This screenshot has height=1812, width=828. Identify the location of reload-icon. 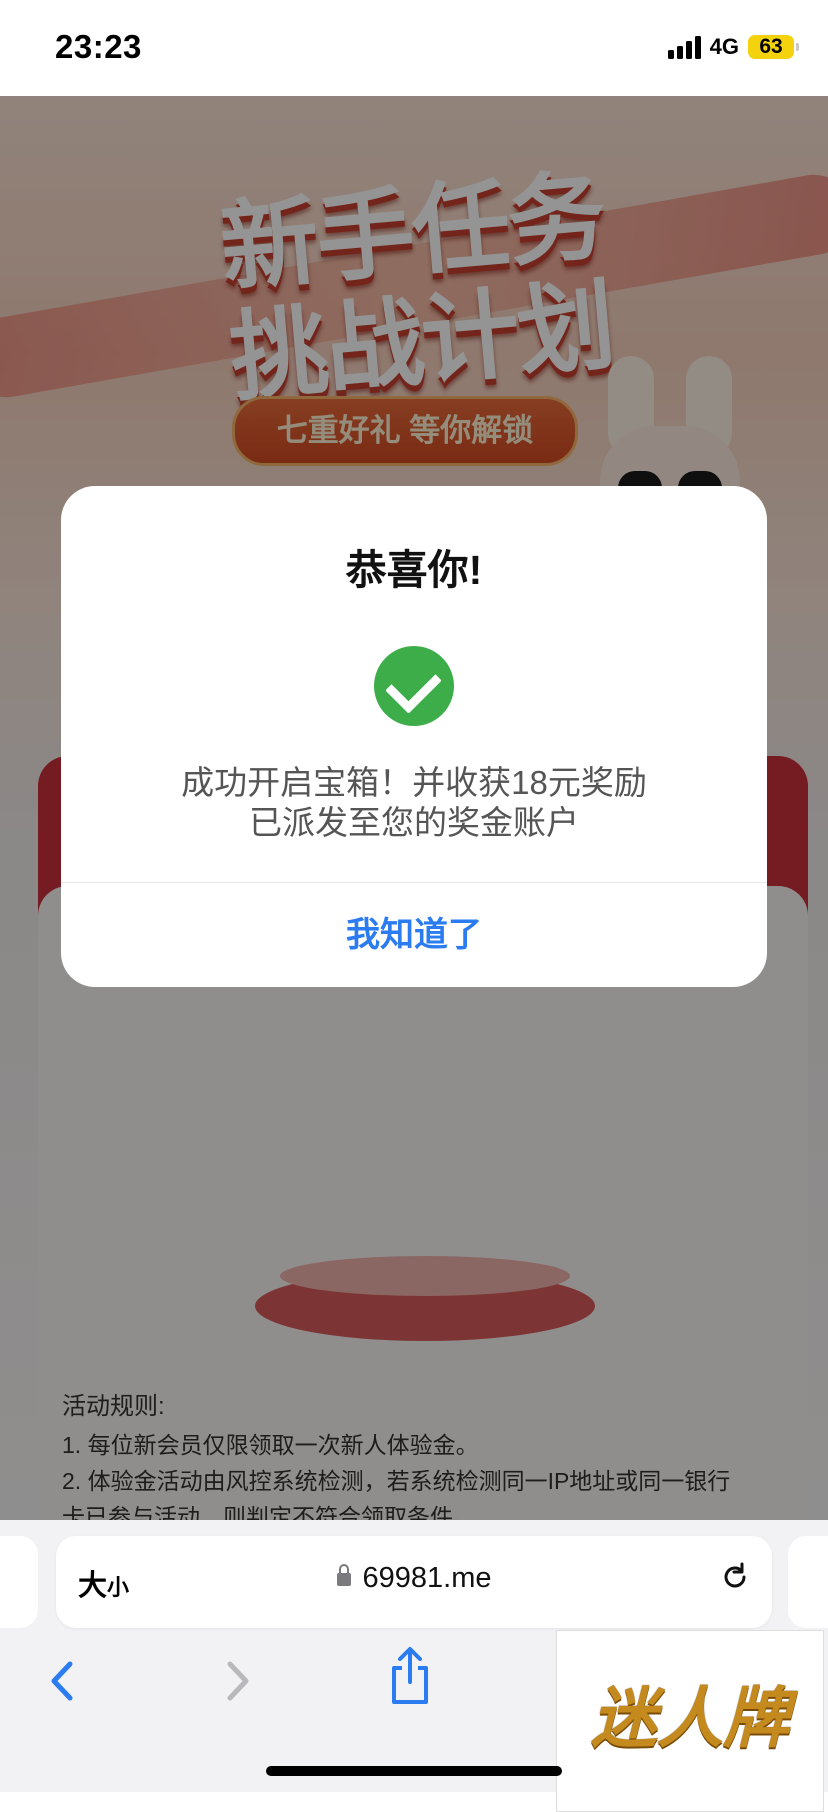
(735, 1577).